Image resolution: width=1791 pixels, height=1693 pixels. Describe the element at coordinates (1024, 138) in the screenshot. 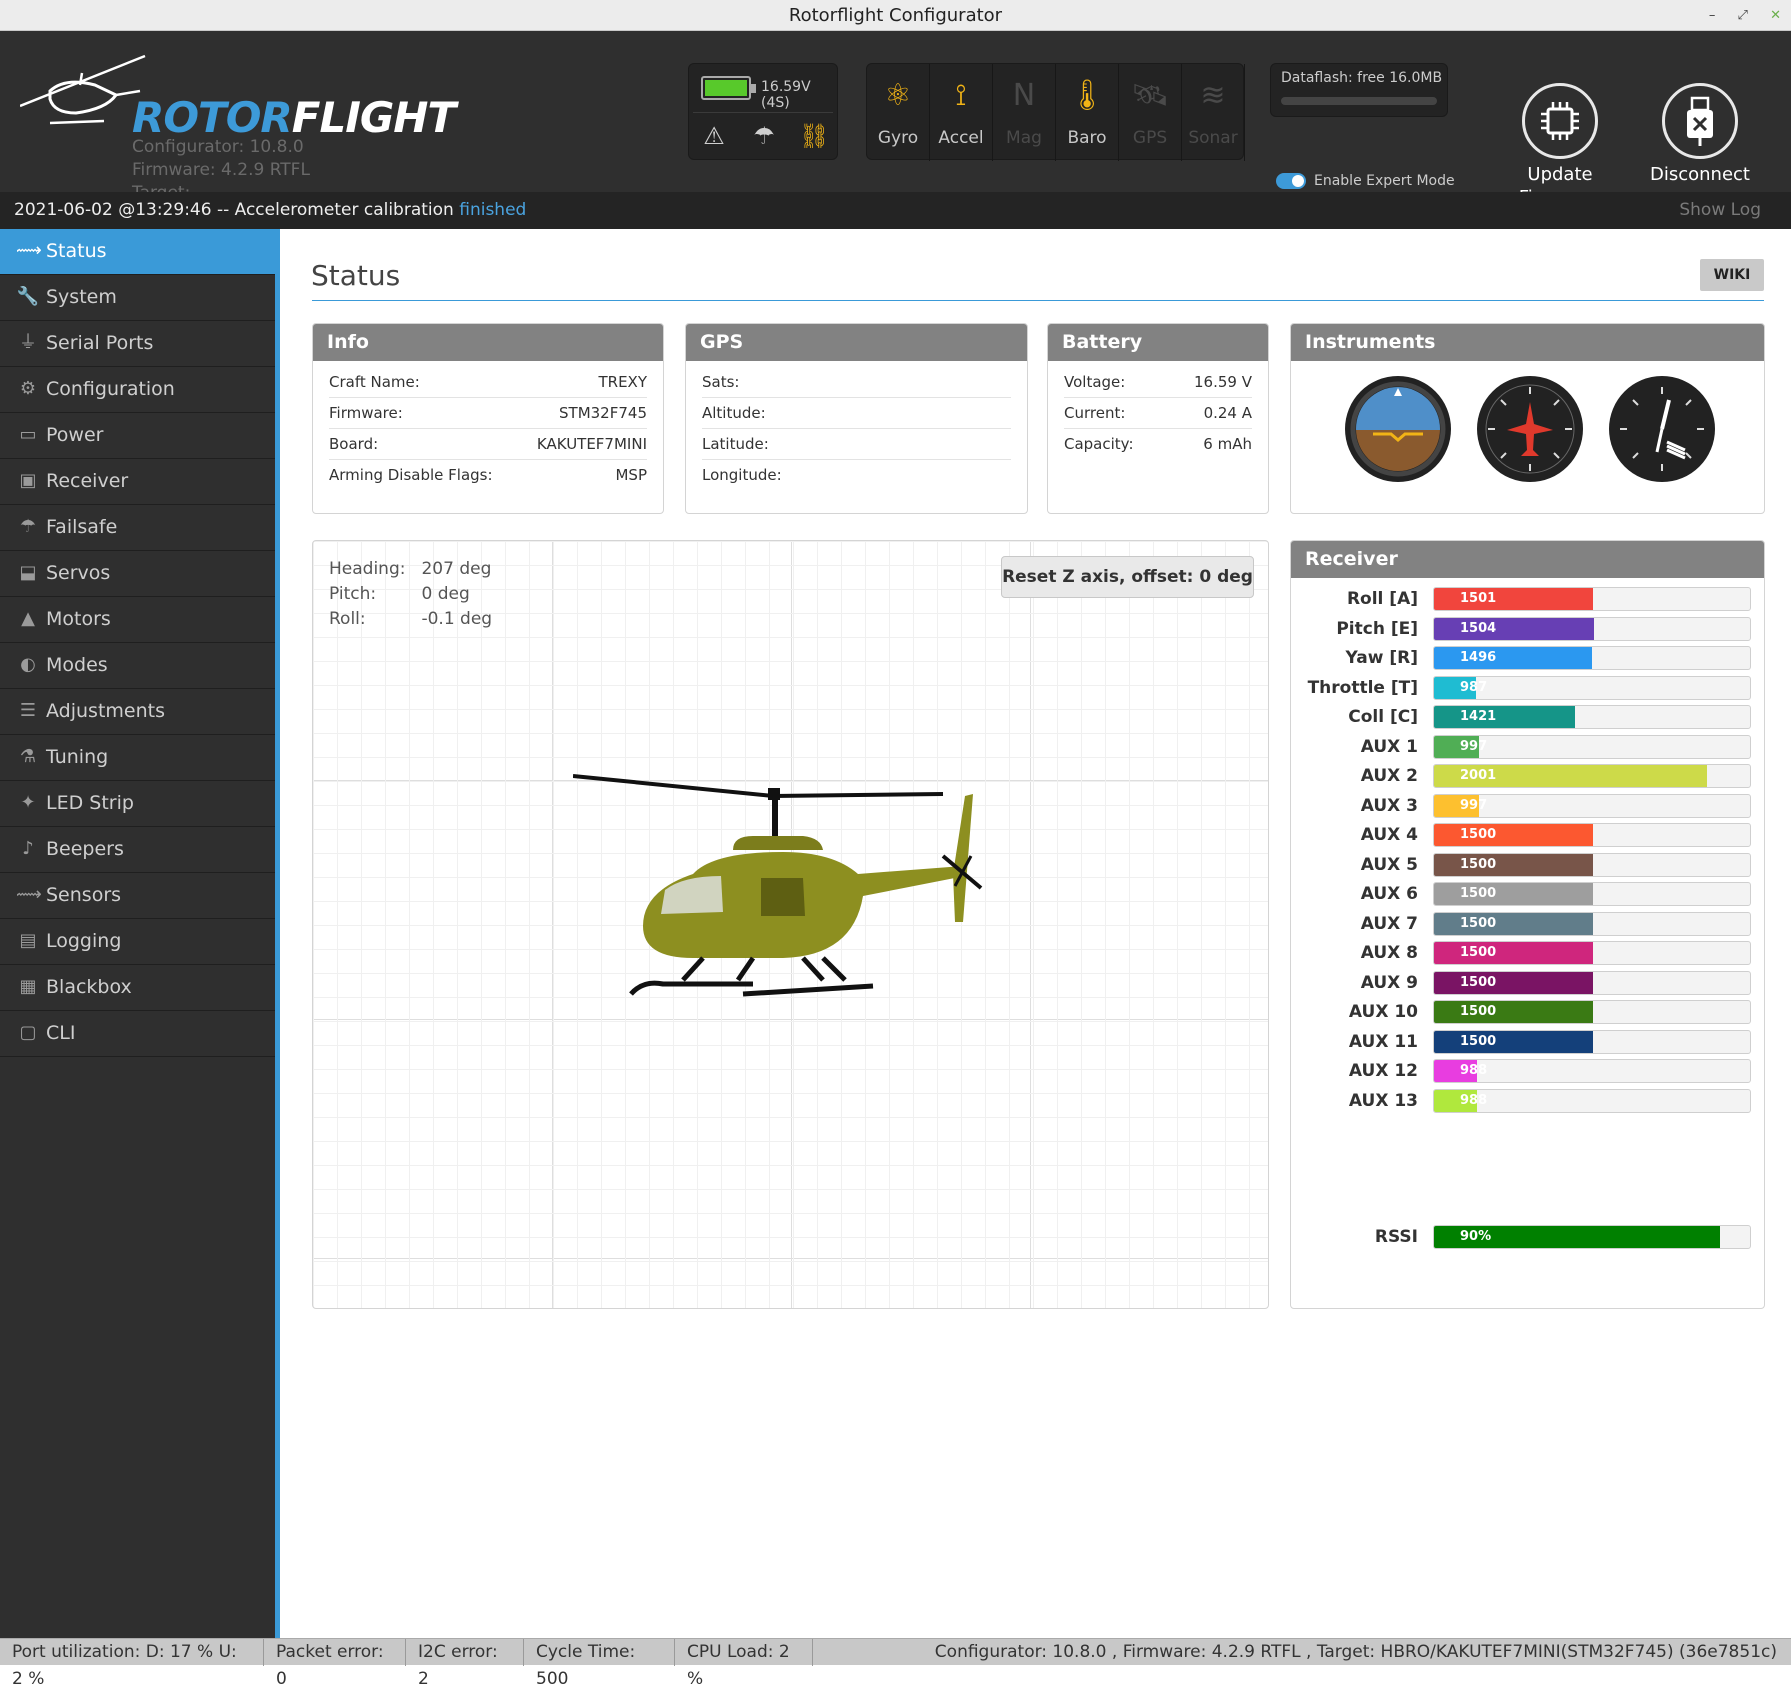

I see `sensor-label: Mag` at that location.